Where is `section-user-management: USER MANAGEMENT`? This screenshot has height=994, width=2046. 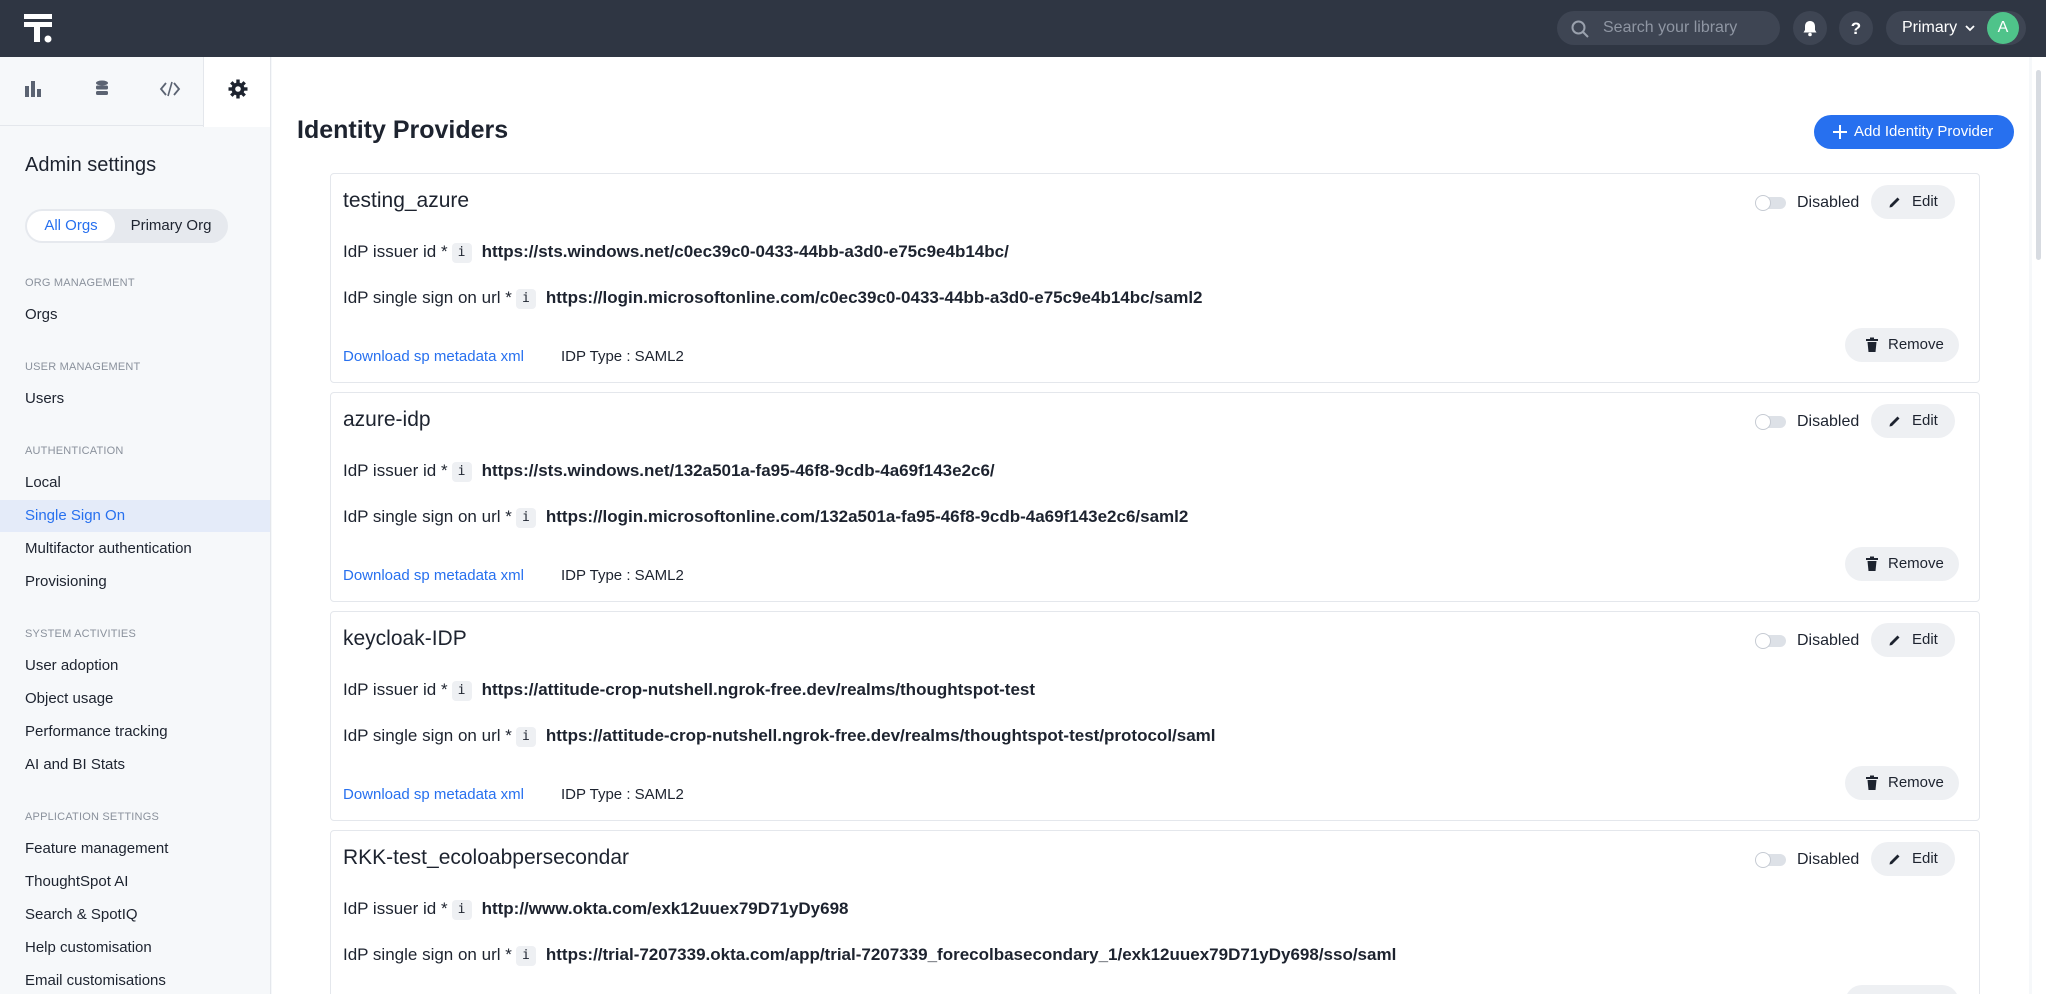
section-user-management: USER MANAGEMENT is located at coordinates (83, 367).